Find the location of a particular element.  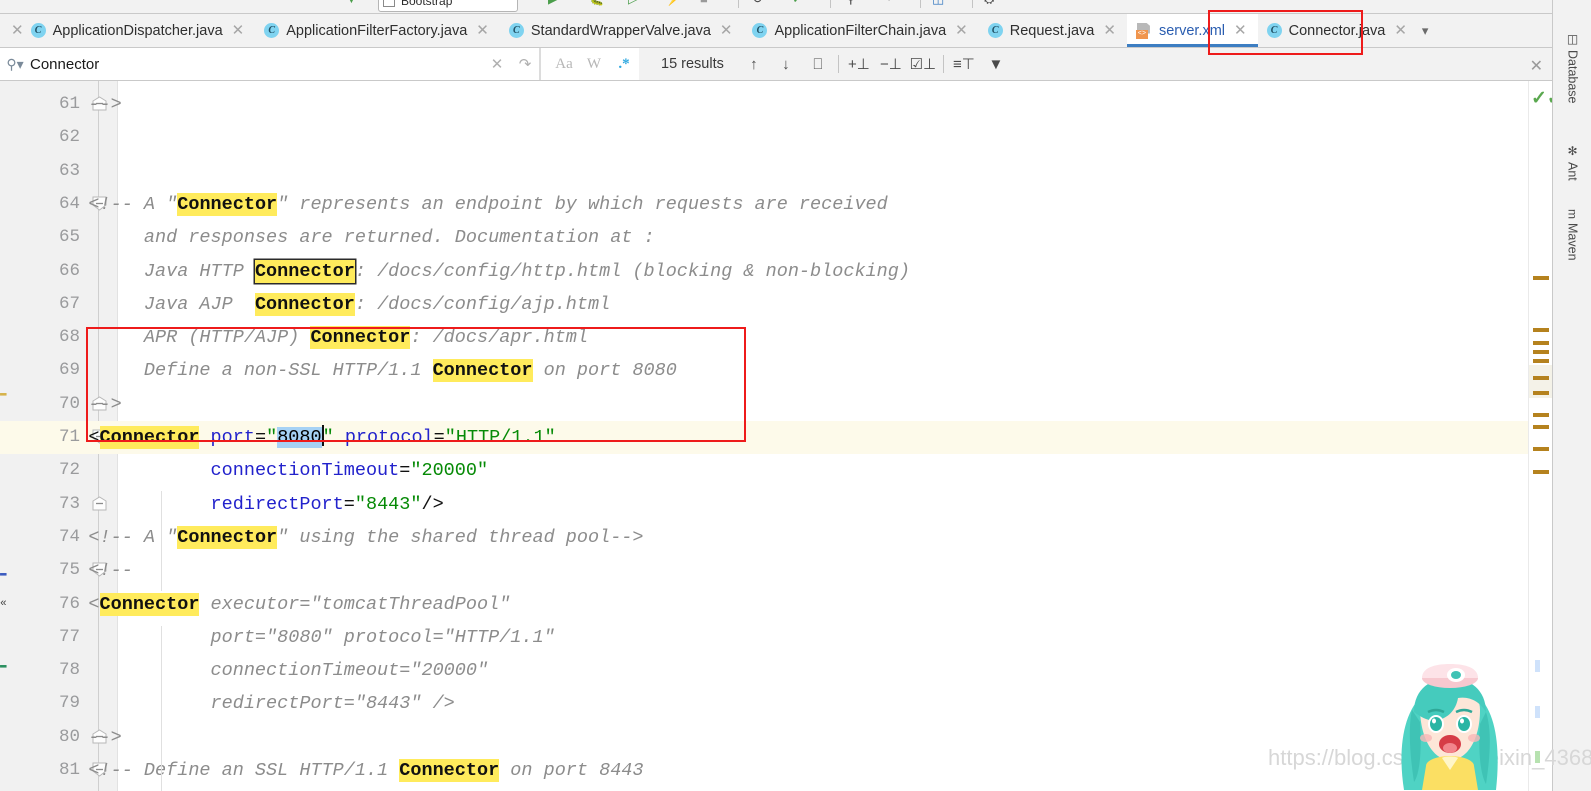

line-number: 63 is located at coordinates (49, 171).